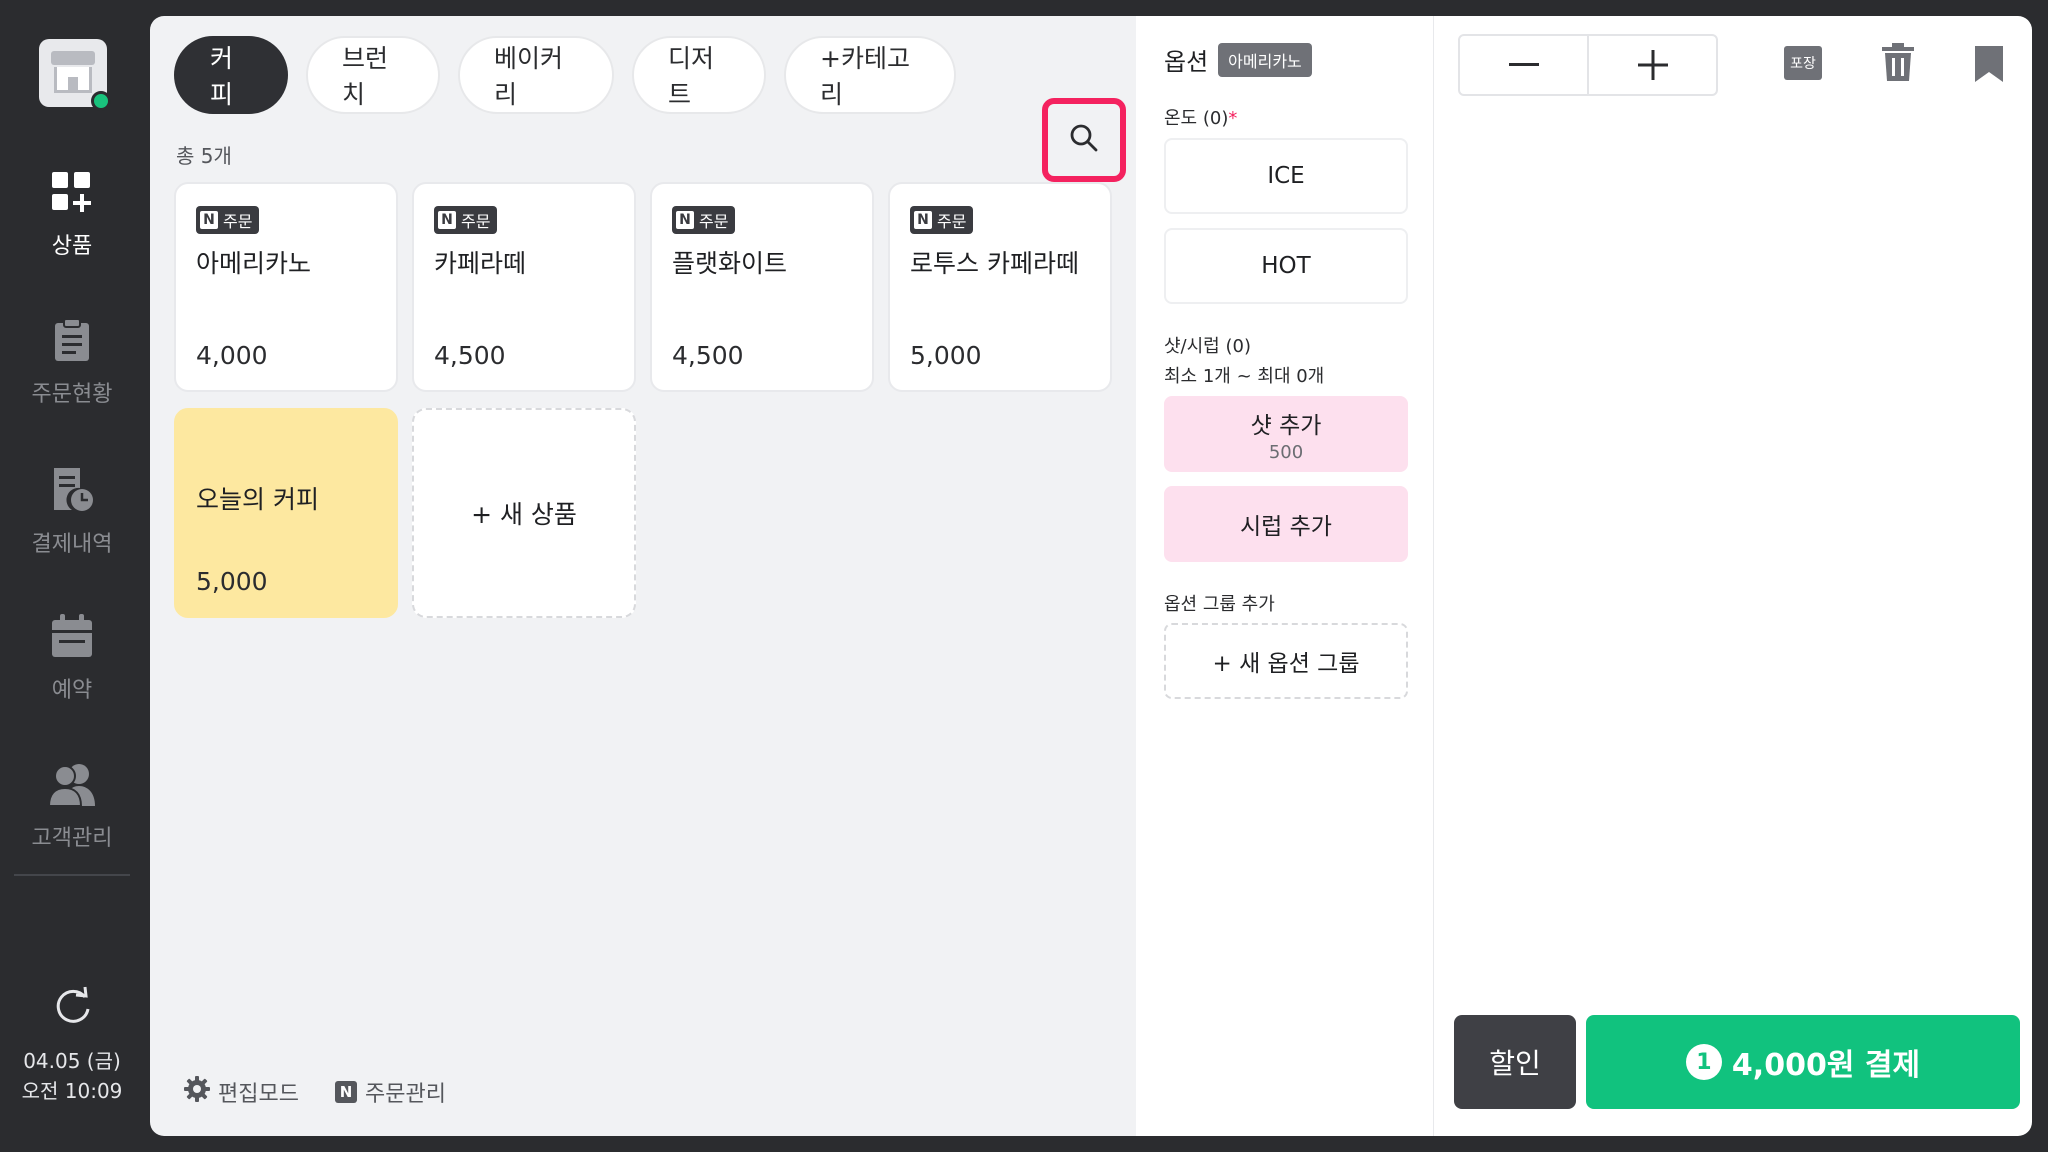 The width and height of the screenshot is (2048, 1152). I want to click on sidebar-item-orders: 주문현황, so click(72, 363).